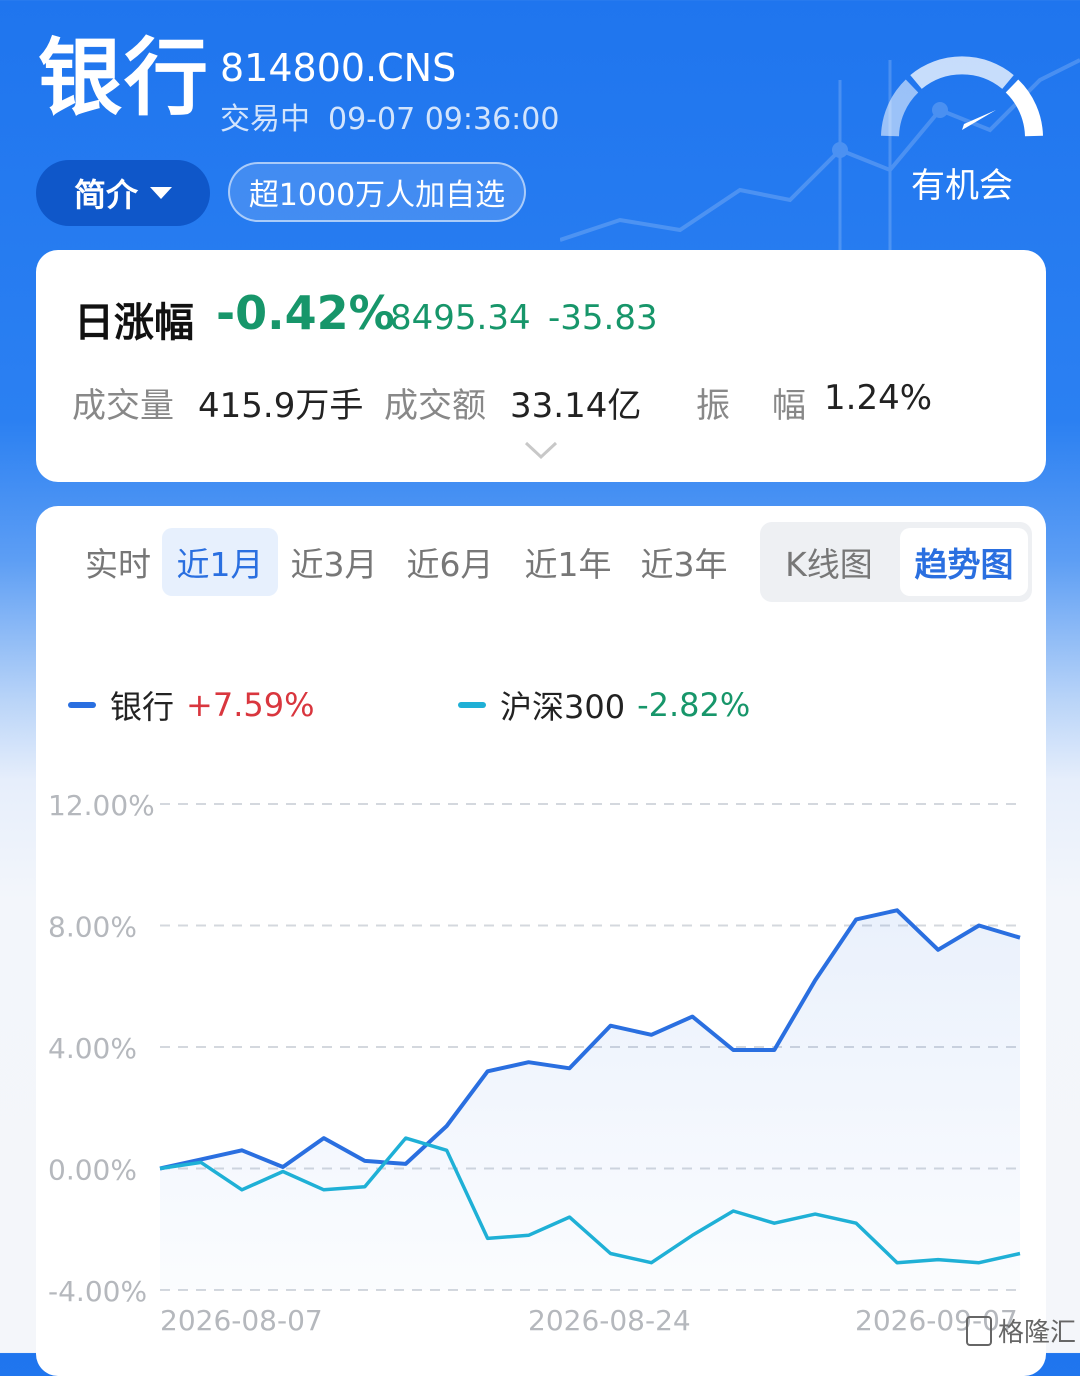 The width and height of the screenshot is (1080, 1376). What do you see at coordinates (878, 398) in the screenshot?
I see `amplitude-value: 1.24%` at bounding box center [878, 398].